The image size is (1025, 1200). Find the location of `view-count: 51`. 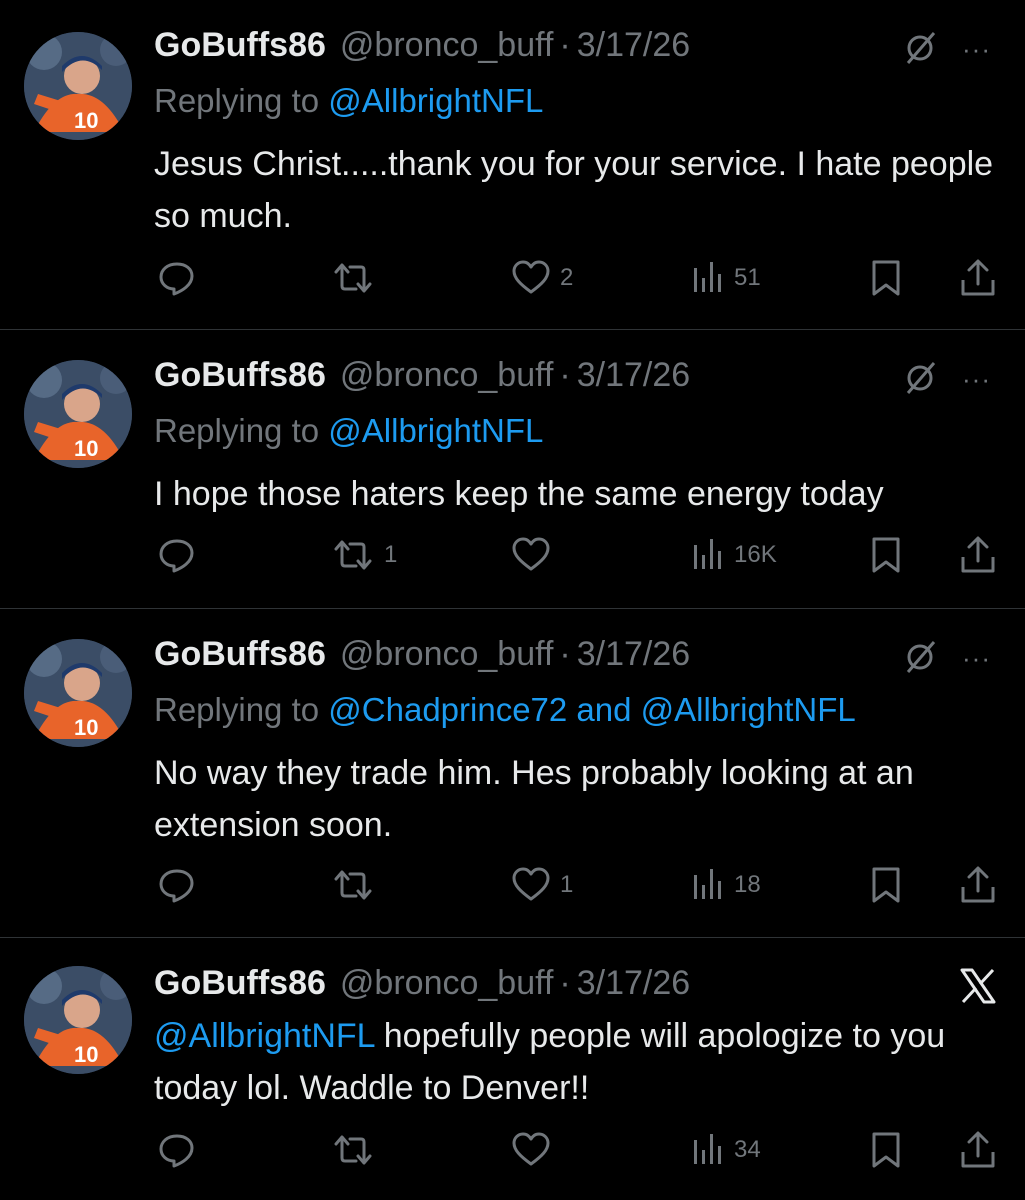

view-count: 51 is located at coordinates (747, 277).